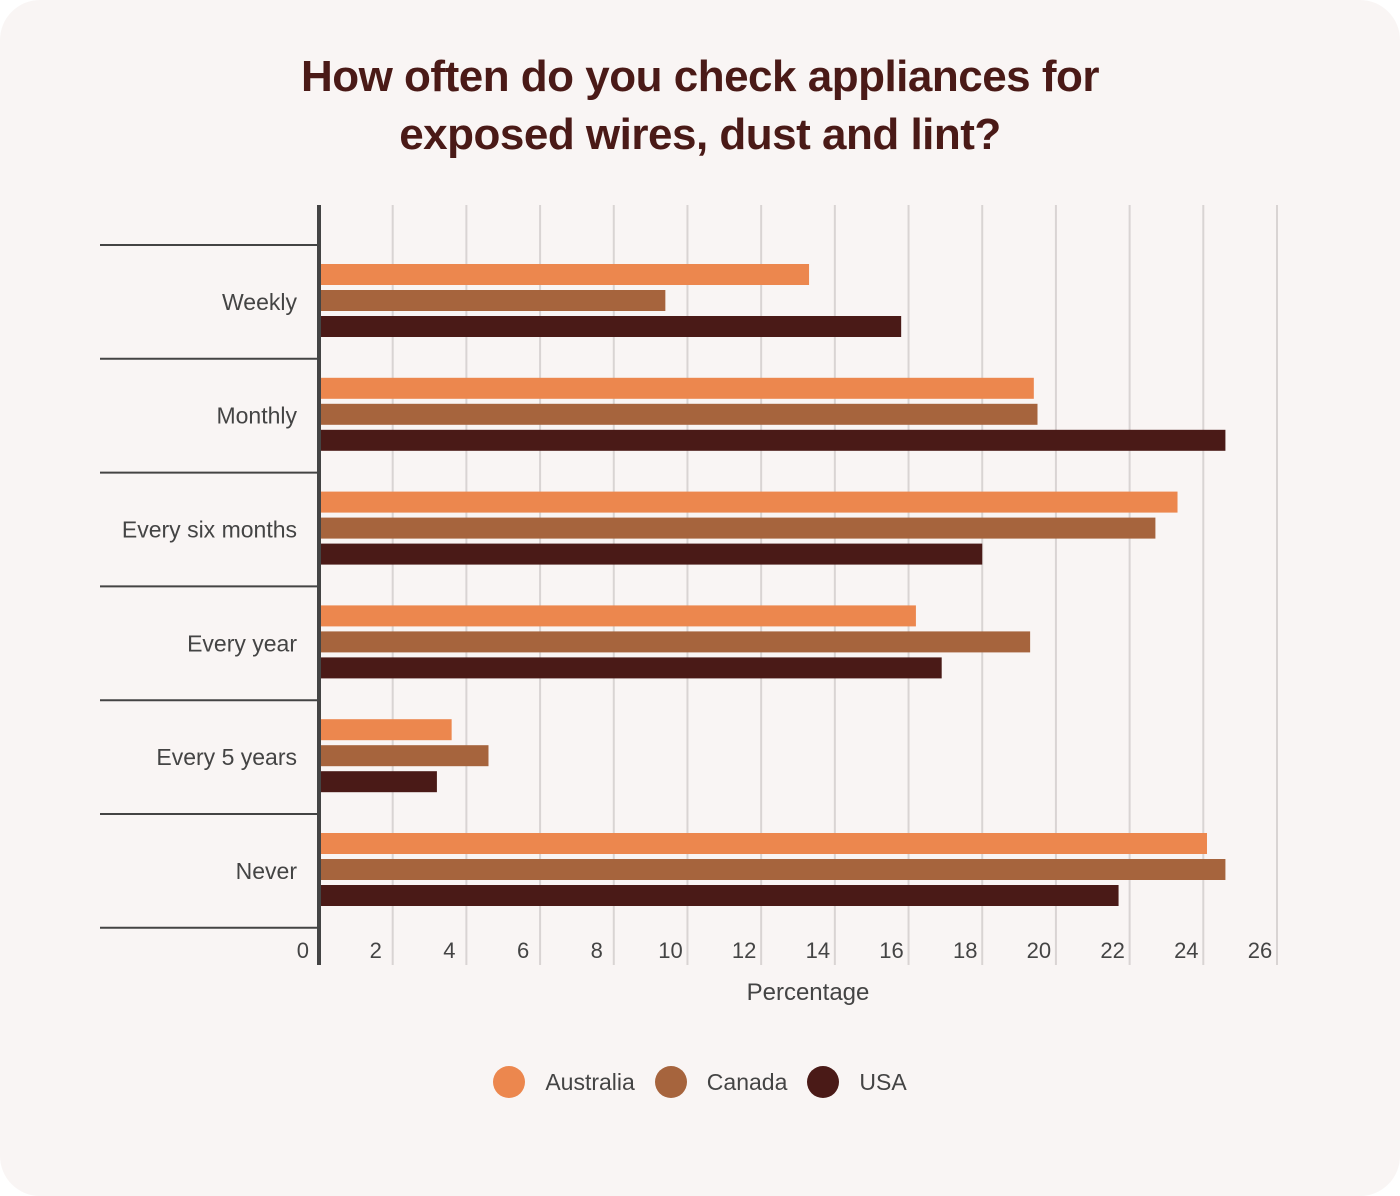 The height and width of the screenshot is (1196, 1400). I want to click on legend-item-canada: Canada, so click(721, 1082).